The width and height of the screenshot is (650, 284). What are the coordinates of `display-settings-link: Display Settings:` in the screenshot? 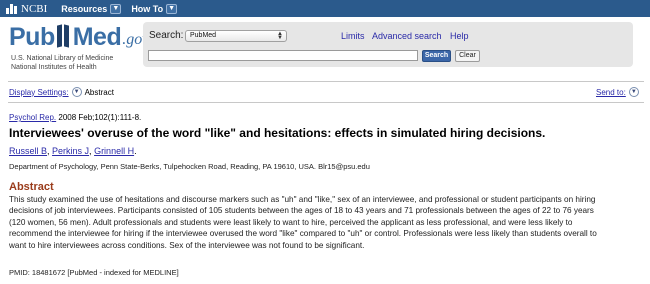 It's located at (39, 92).